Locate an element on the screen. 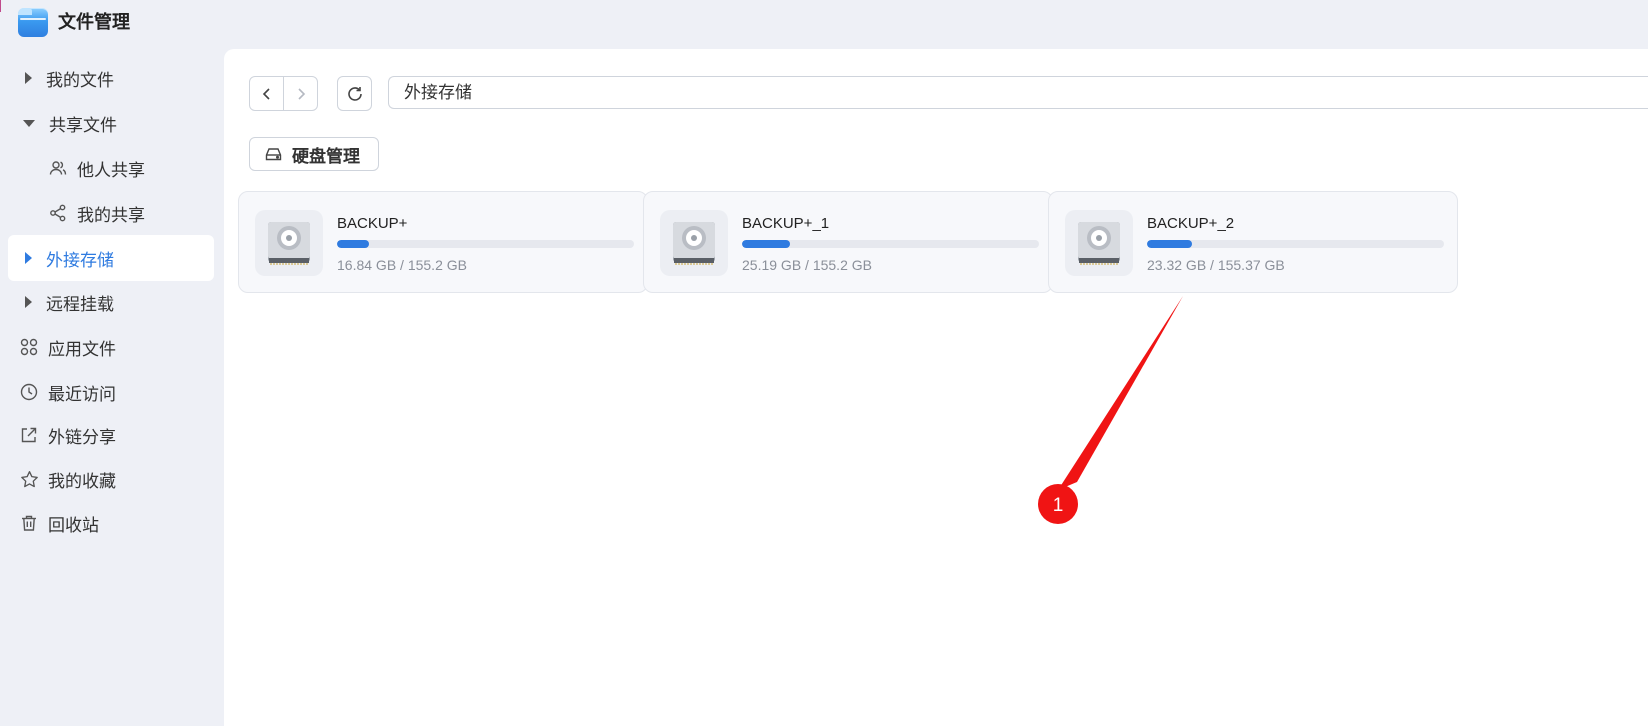 The image size is (1648, 726). sidebar-item-label: 共享文件 is located at coordinates (83, 125).